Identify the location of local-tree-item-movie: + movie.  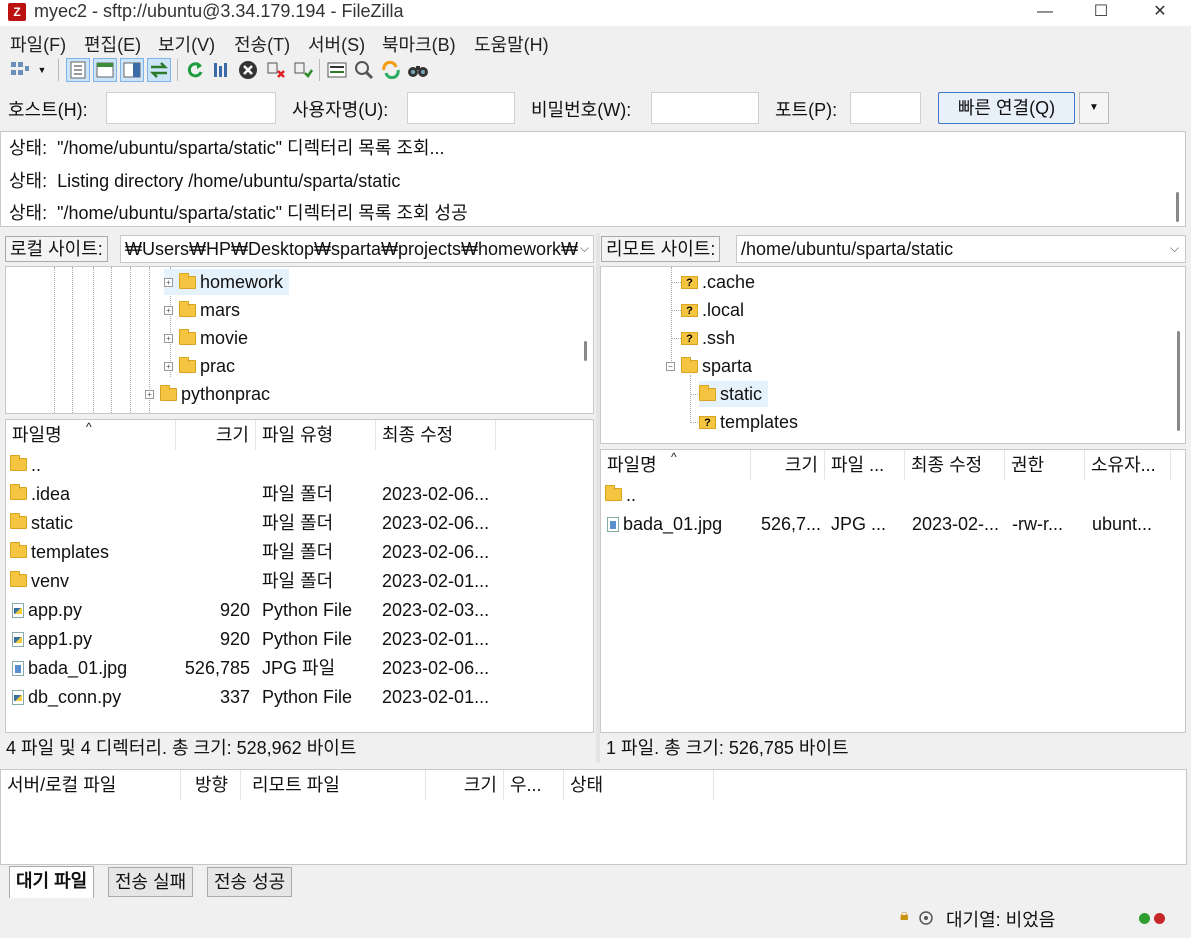
(206, 338).